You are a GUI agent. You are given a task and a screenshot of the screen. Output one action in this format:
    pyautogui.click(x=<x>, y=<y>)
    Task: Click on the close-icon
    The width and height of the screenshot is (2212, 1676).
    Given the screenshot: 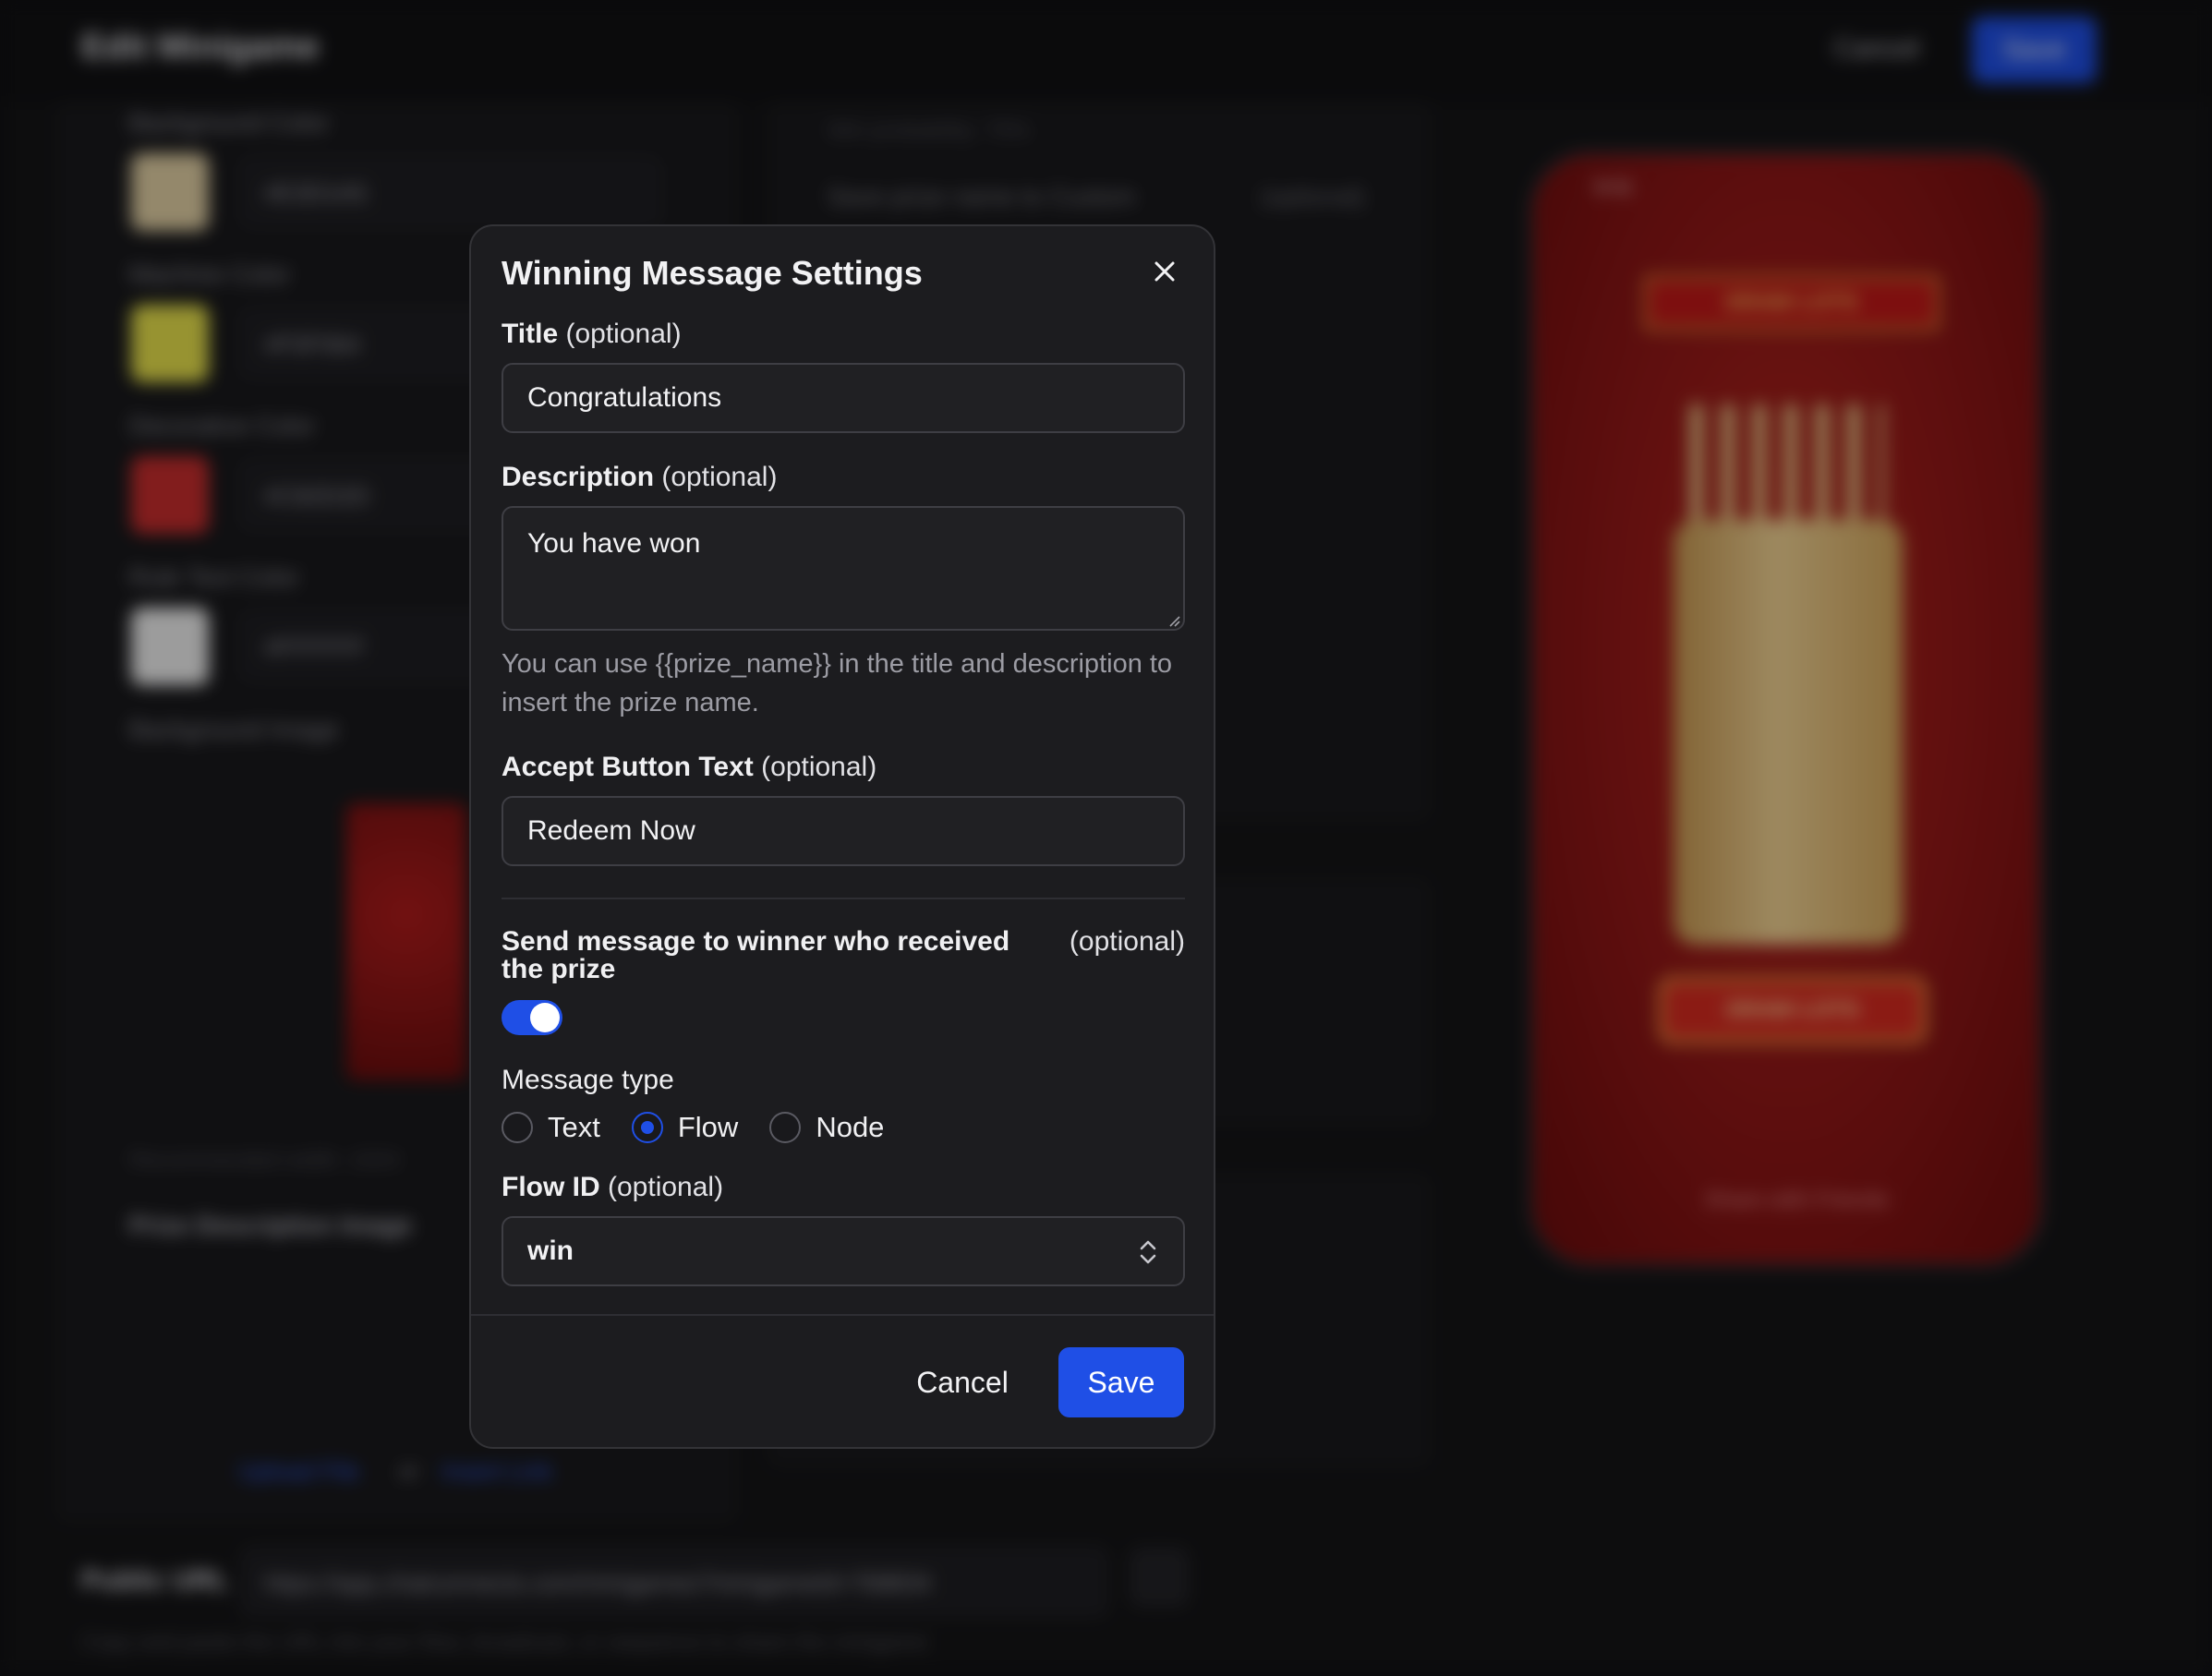 What is the action you would take?
    pyautogui.click(x=1164, y=271)
    